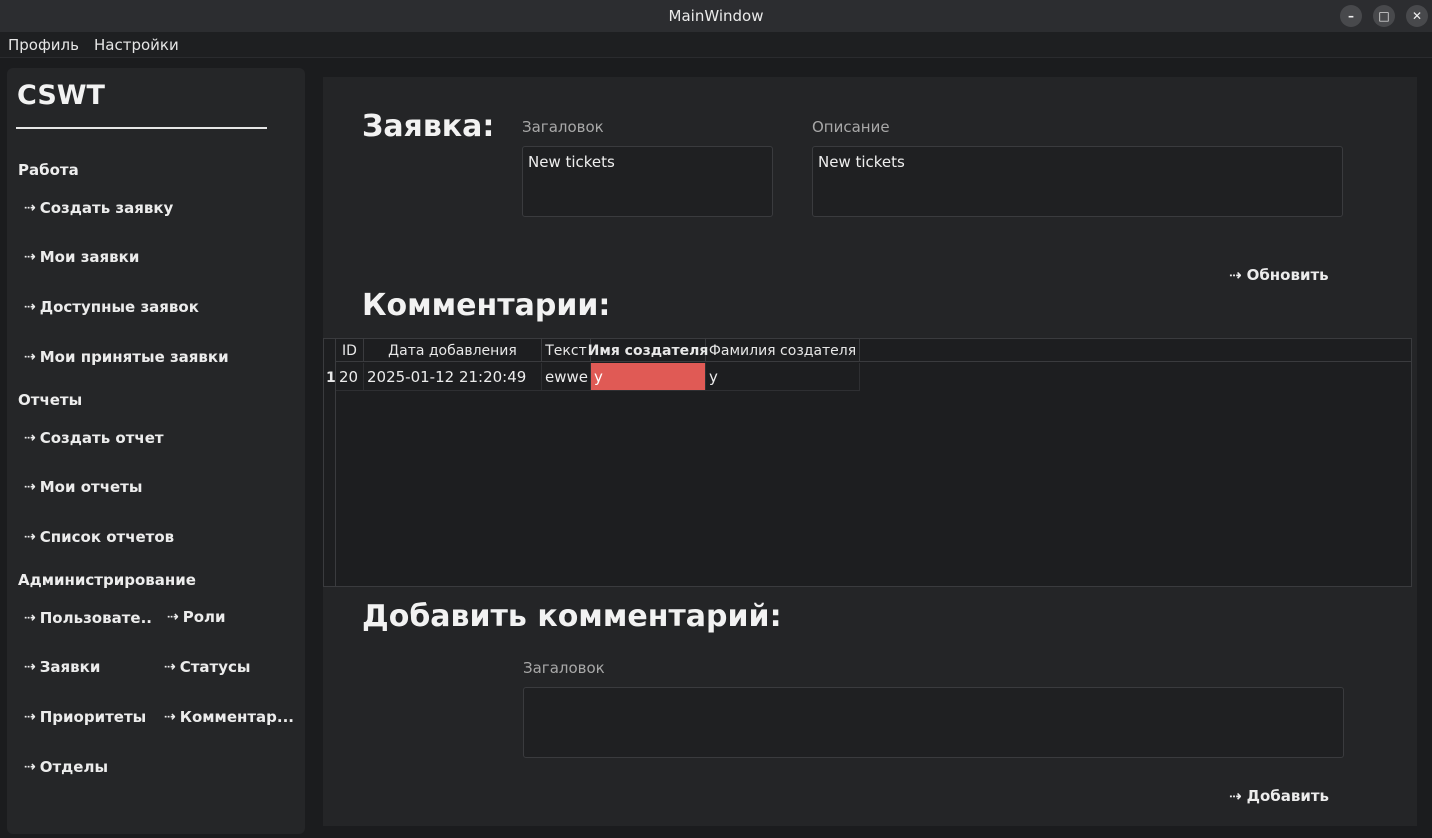 This screenshot has width=1432, height=838. Describe the element at coordinates (647, 181) in the screenshot. I see `ticket-title-field: New tickets` at that location.